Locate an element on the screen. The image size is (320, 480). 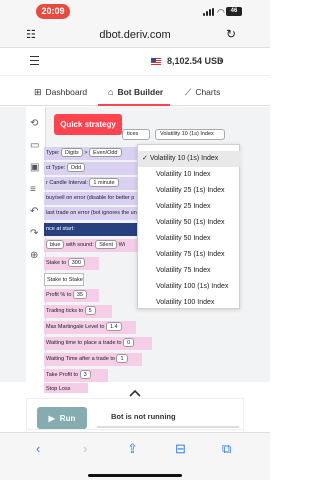
trade-type-block: Type: Digits > Even/Odd is located at coordinates (90, 153).